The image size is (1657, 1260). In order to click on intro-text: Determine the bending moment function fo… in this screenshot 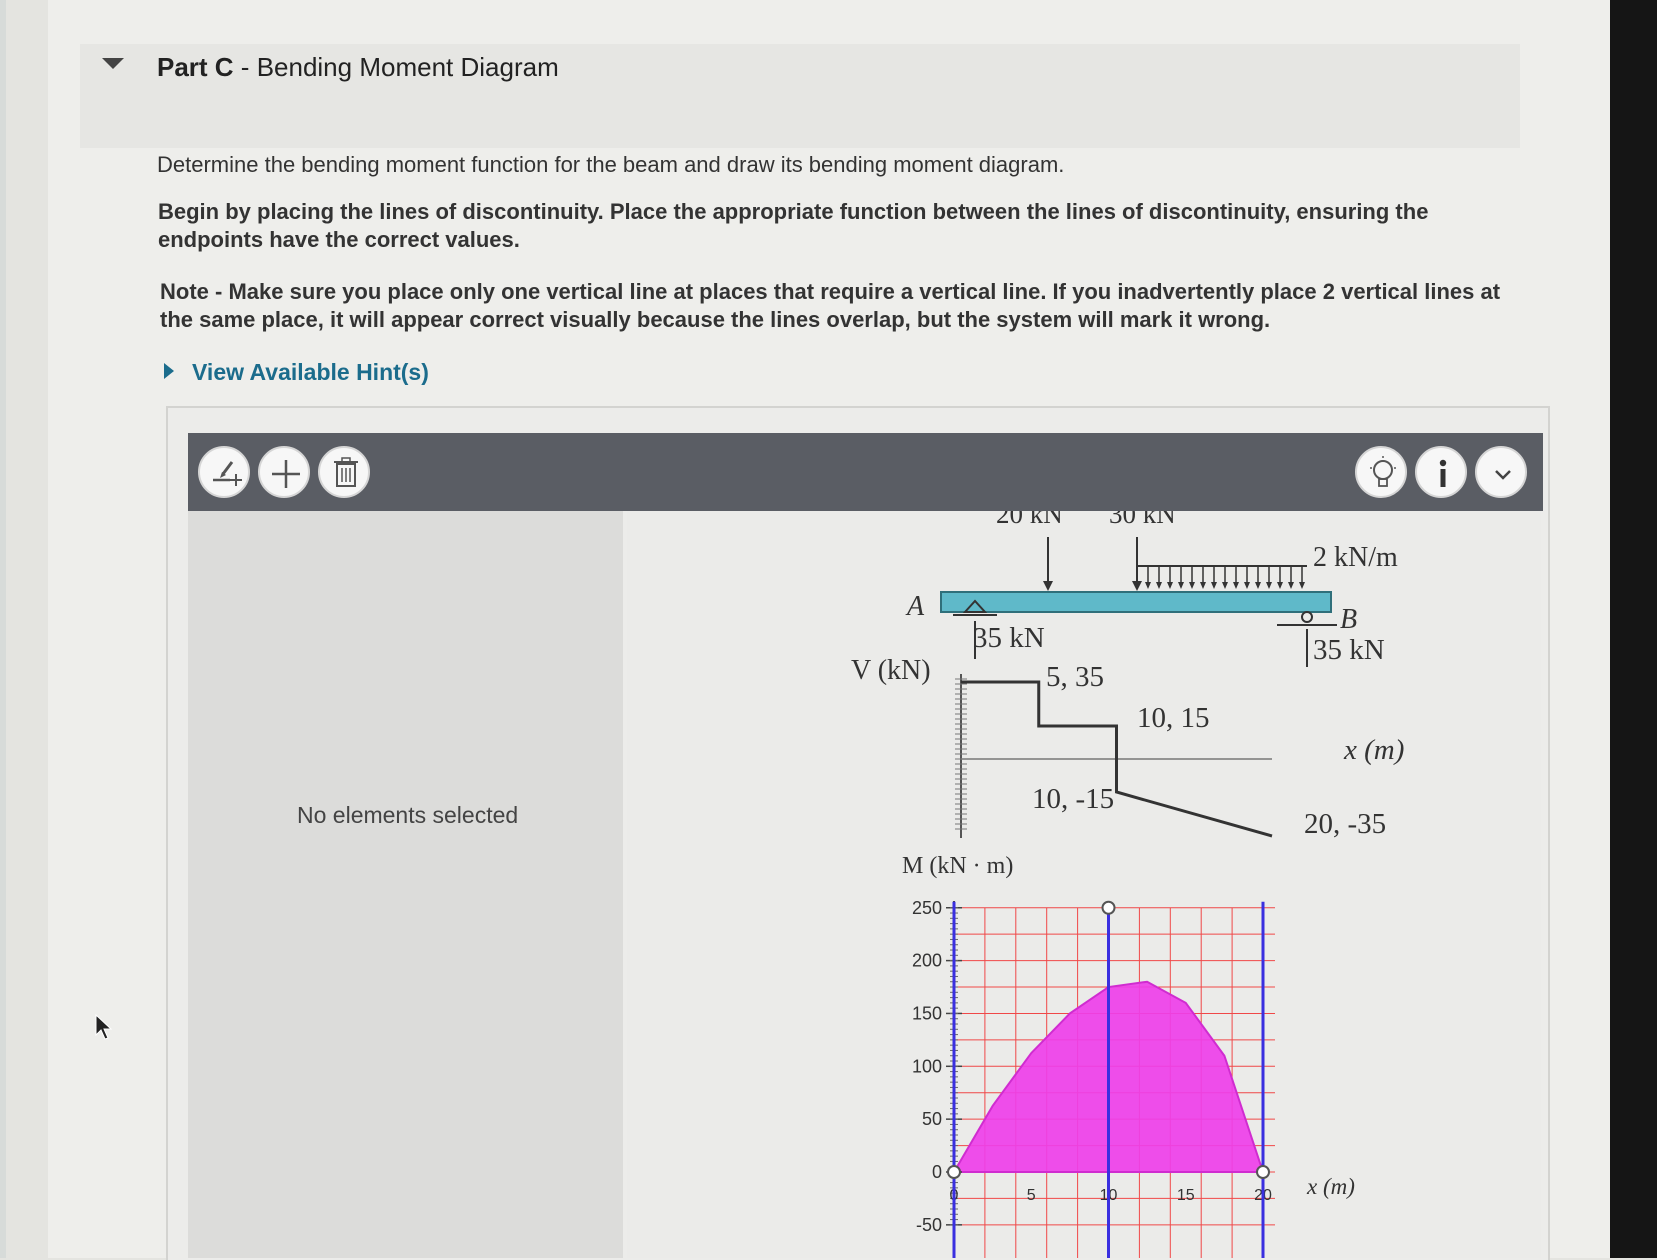, I will do `click(611, 164)`.